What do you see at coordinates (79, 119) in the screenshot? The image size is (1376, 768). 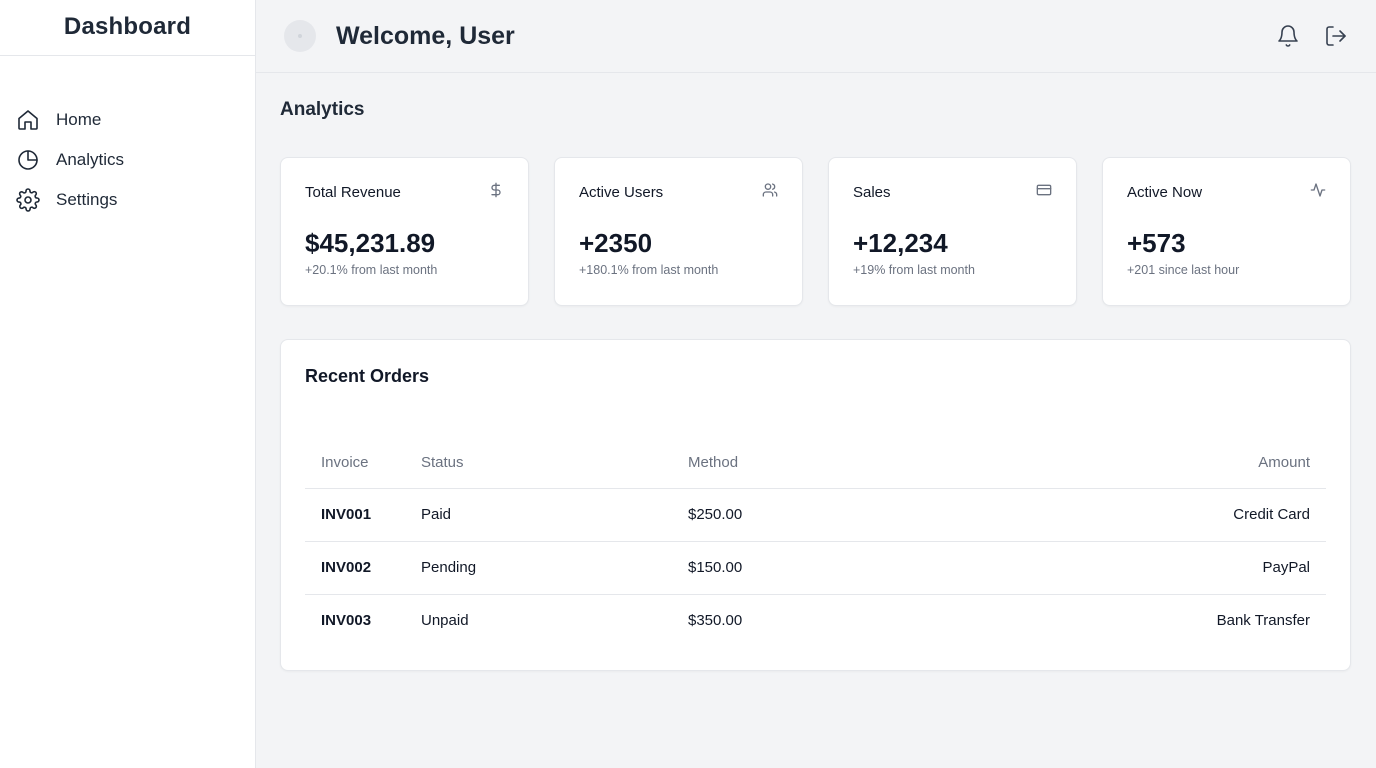 I see `sidebar-item-label: Home` at bounding box center [79, 119].